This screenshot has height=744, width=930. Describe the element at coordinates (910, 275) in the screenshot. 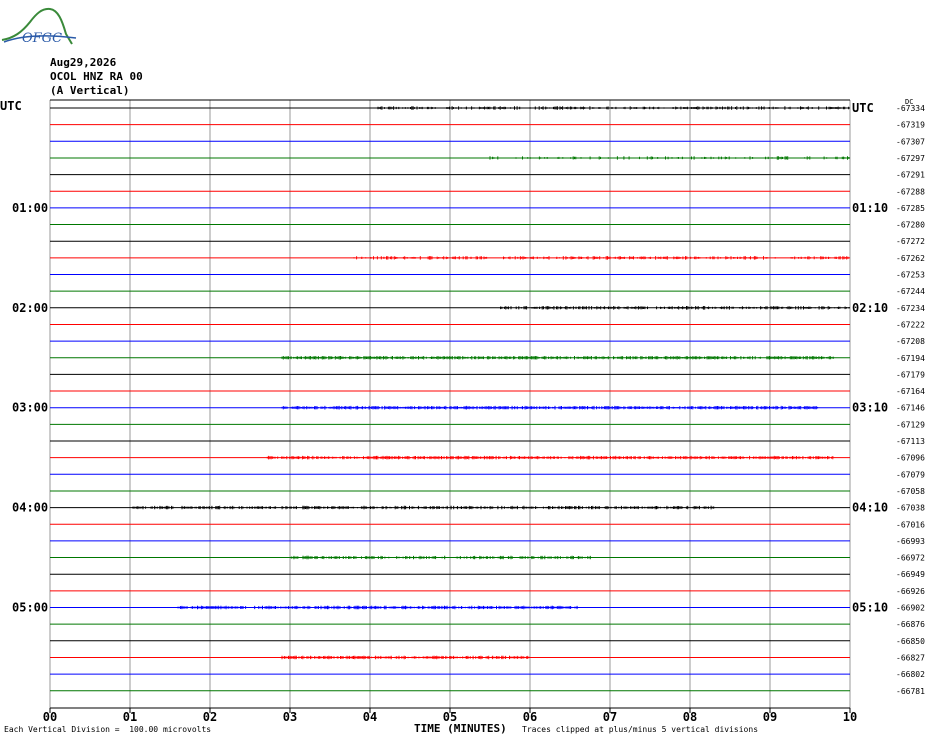

I see `dc-offset-label: -67253` at that location.